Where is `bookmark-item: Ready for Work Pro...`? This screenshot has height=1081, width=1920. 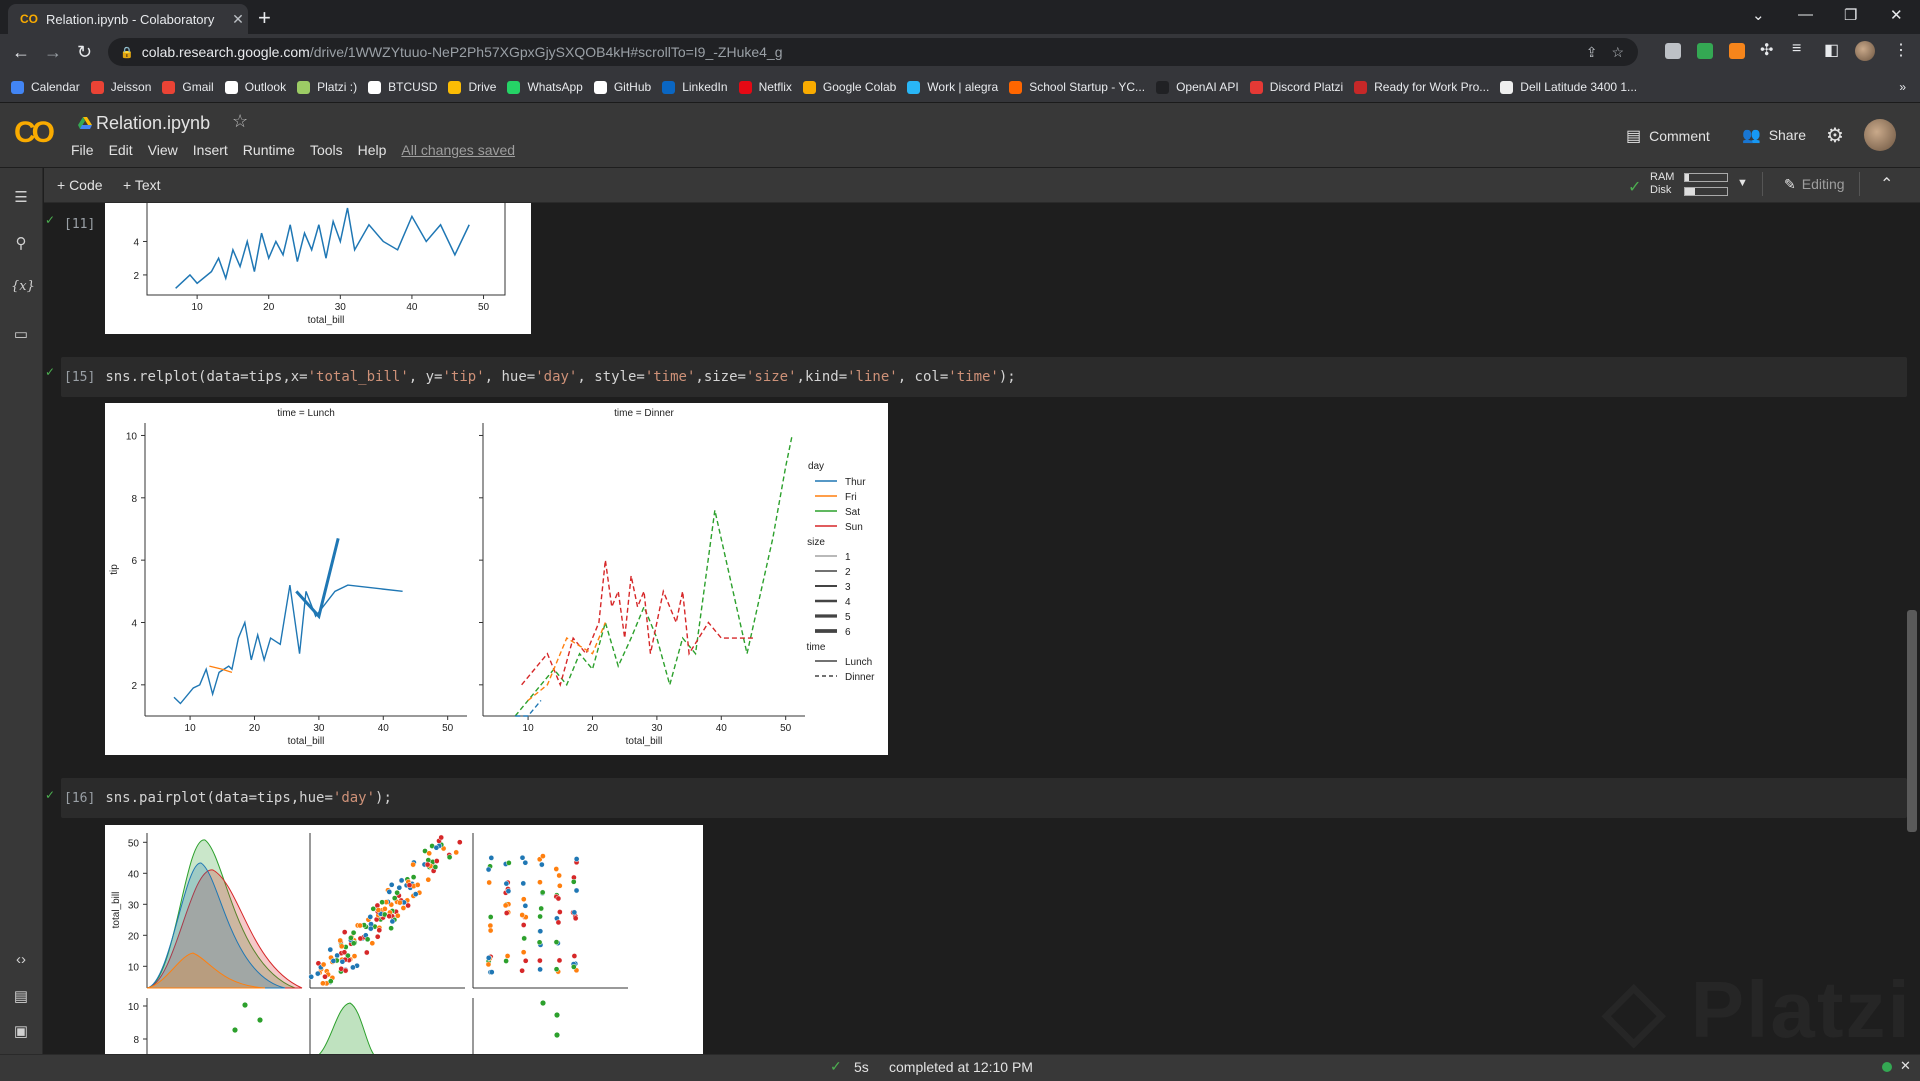 bookmark-item: Ready for Work Pro... is located at coordinates (1421, 87).